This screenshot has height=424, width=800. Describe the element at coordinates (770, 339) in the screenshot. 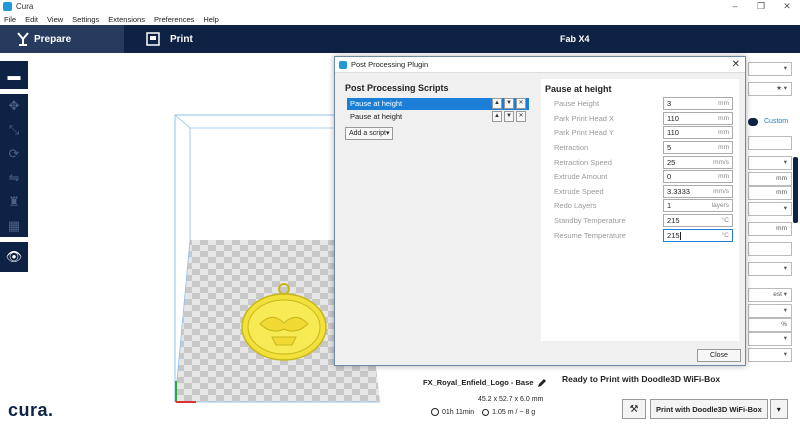

I see `sidebar-field-11: ▾` at that location.